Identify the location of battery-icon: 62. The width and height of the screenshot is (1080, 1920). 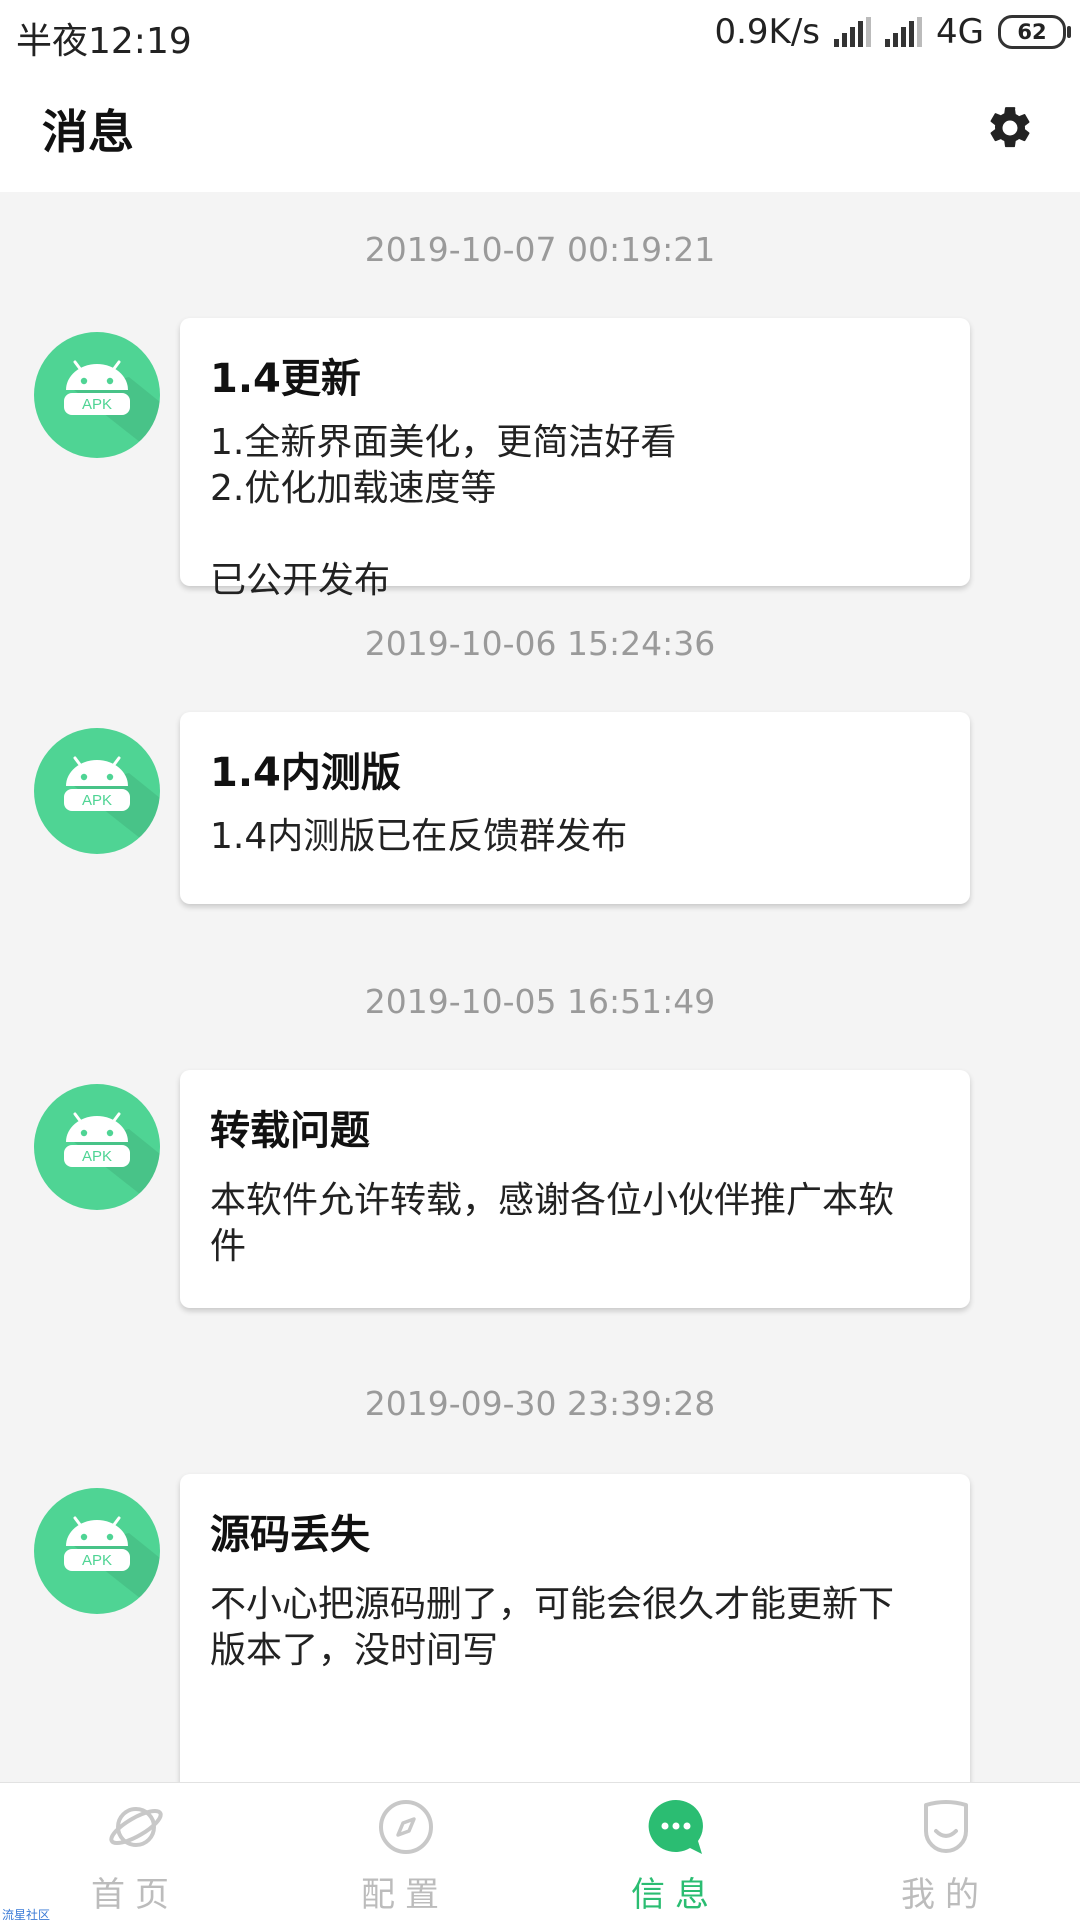
(1034, 32).